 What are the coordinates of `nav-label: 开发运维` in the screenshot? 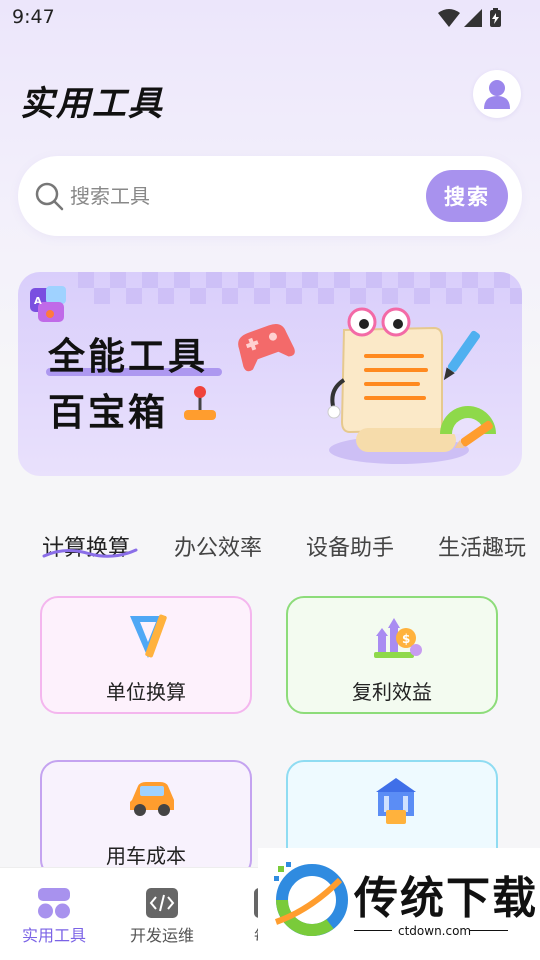 It's located at (161, 935).